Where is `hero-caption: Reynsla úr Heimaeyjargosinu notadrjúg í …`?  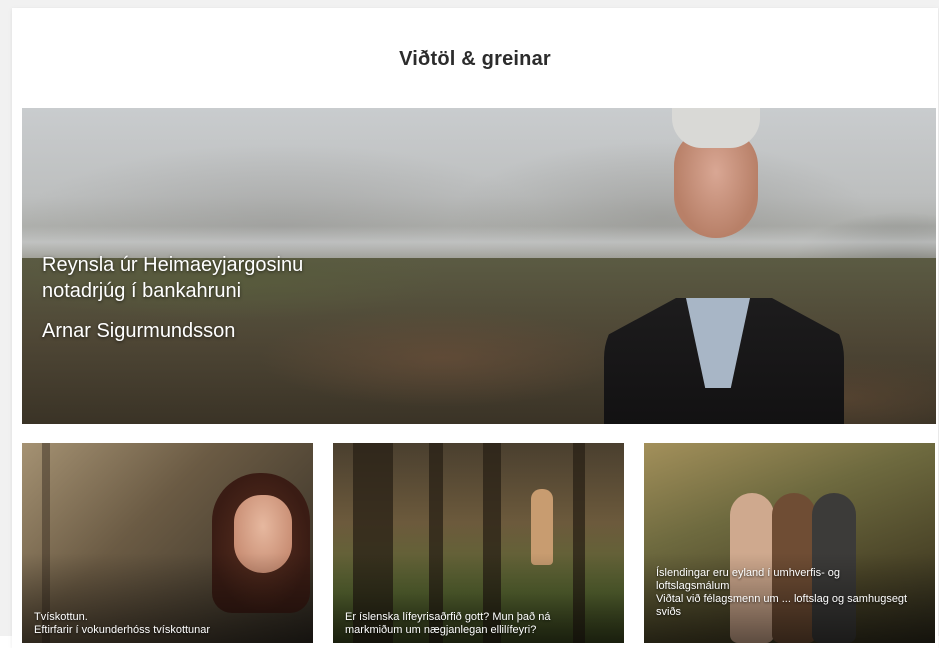 hero-caption: Reynsla úr Heimaeyjargosinu notadrjúg í … is located at coordinates (182, 298).